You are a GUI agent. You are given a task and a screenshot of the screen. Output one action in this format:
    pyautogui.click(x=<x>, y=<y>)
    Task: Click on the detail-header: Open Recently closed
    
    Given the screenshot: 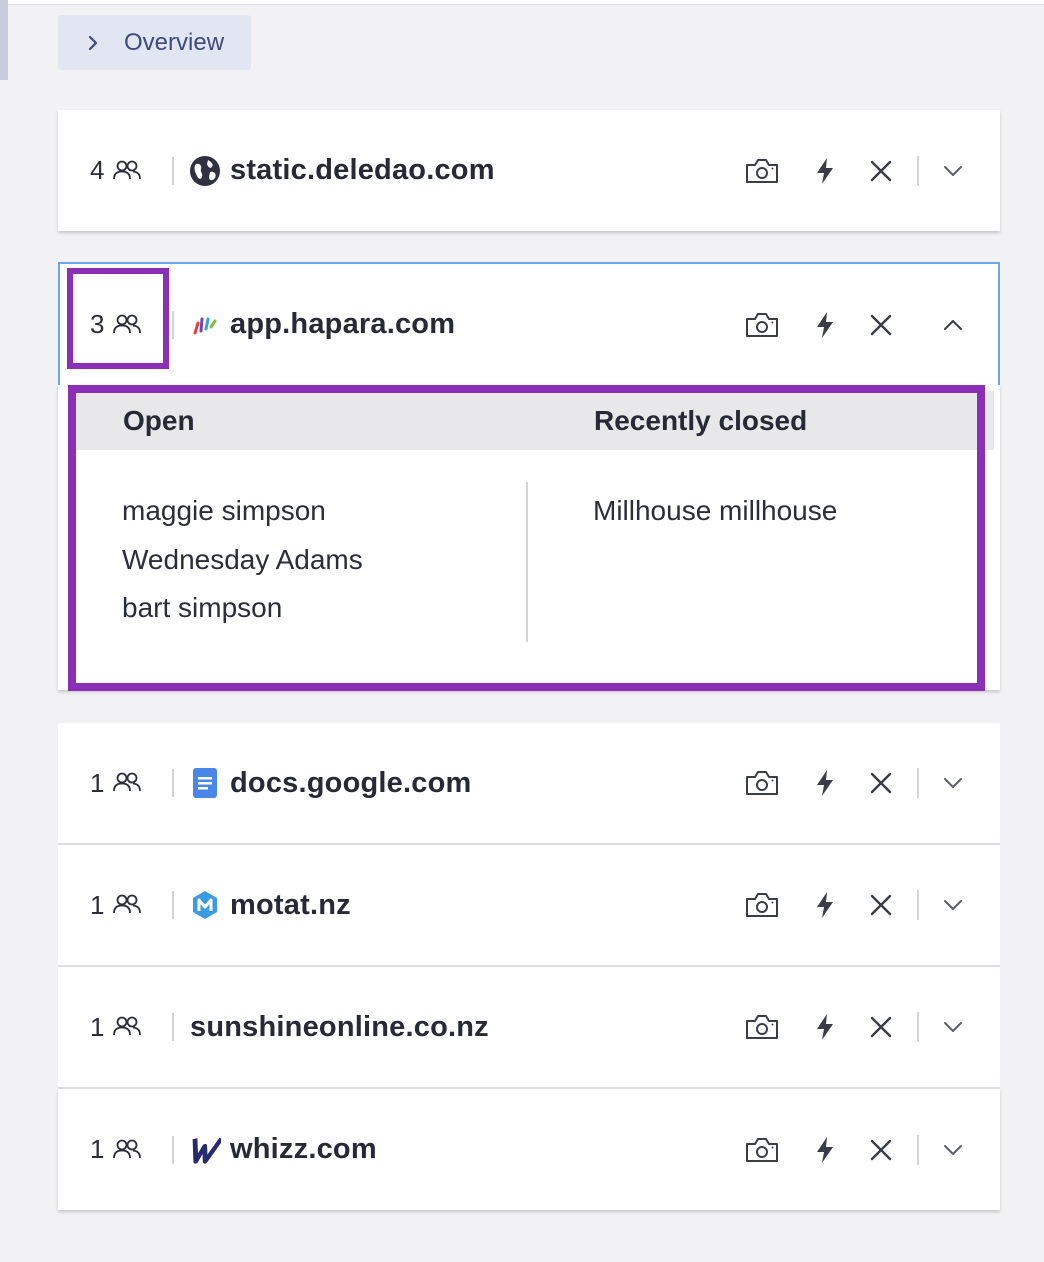 What is the action you would take?
    pyautogui.click(x=533, y=420)
    